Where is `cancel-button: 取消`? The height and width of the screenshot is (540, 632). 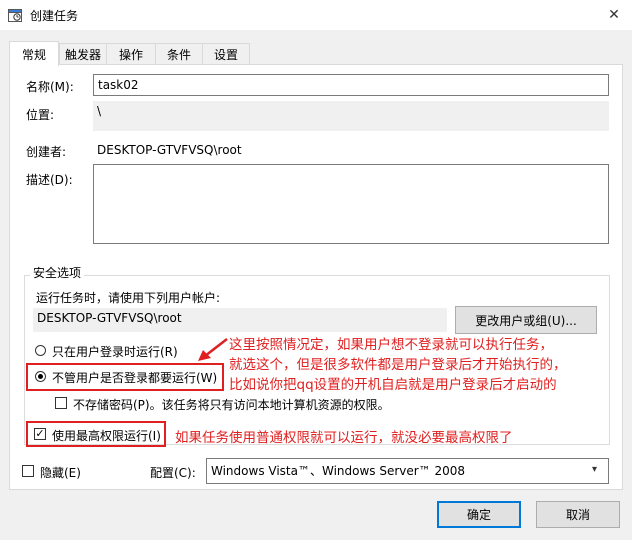 cancel-button: 取消 is located at coordinates (578, 514).